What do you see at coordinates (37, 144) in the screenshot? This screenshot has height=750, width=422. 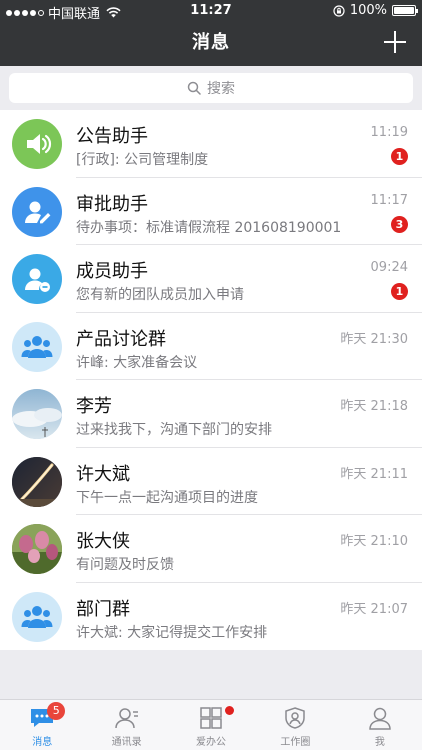 I see `speaker-icon` at bounding box center [37, 144].